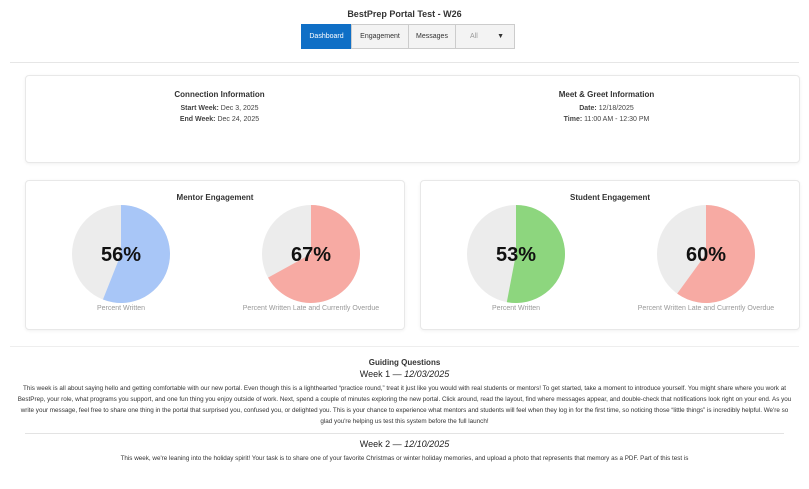 The width and height of the screenshot is (809, 489). I want to click on week1-heading: Week 1 — 12/03/2025, so click(404, 374).